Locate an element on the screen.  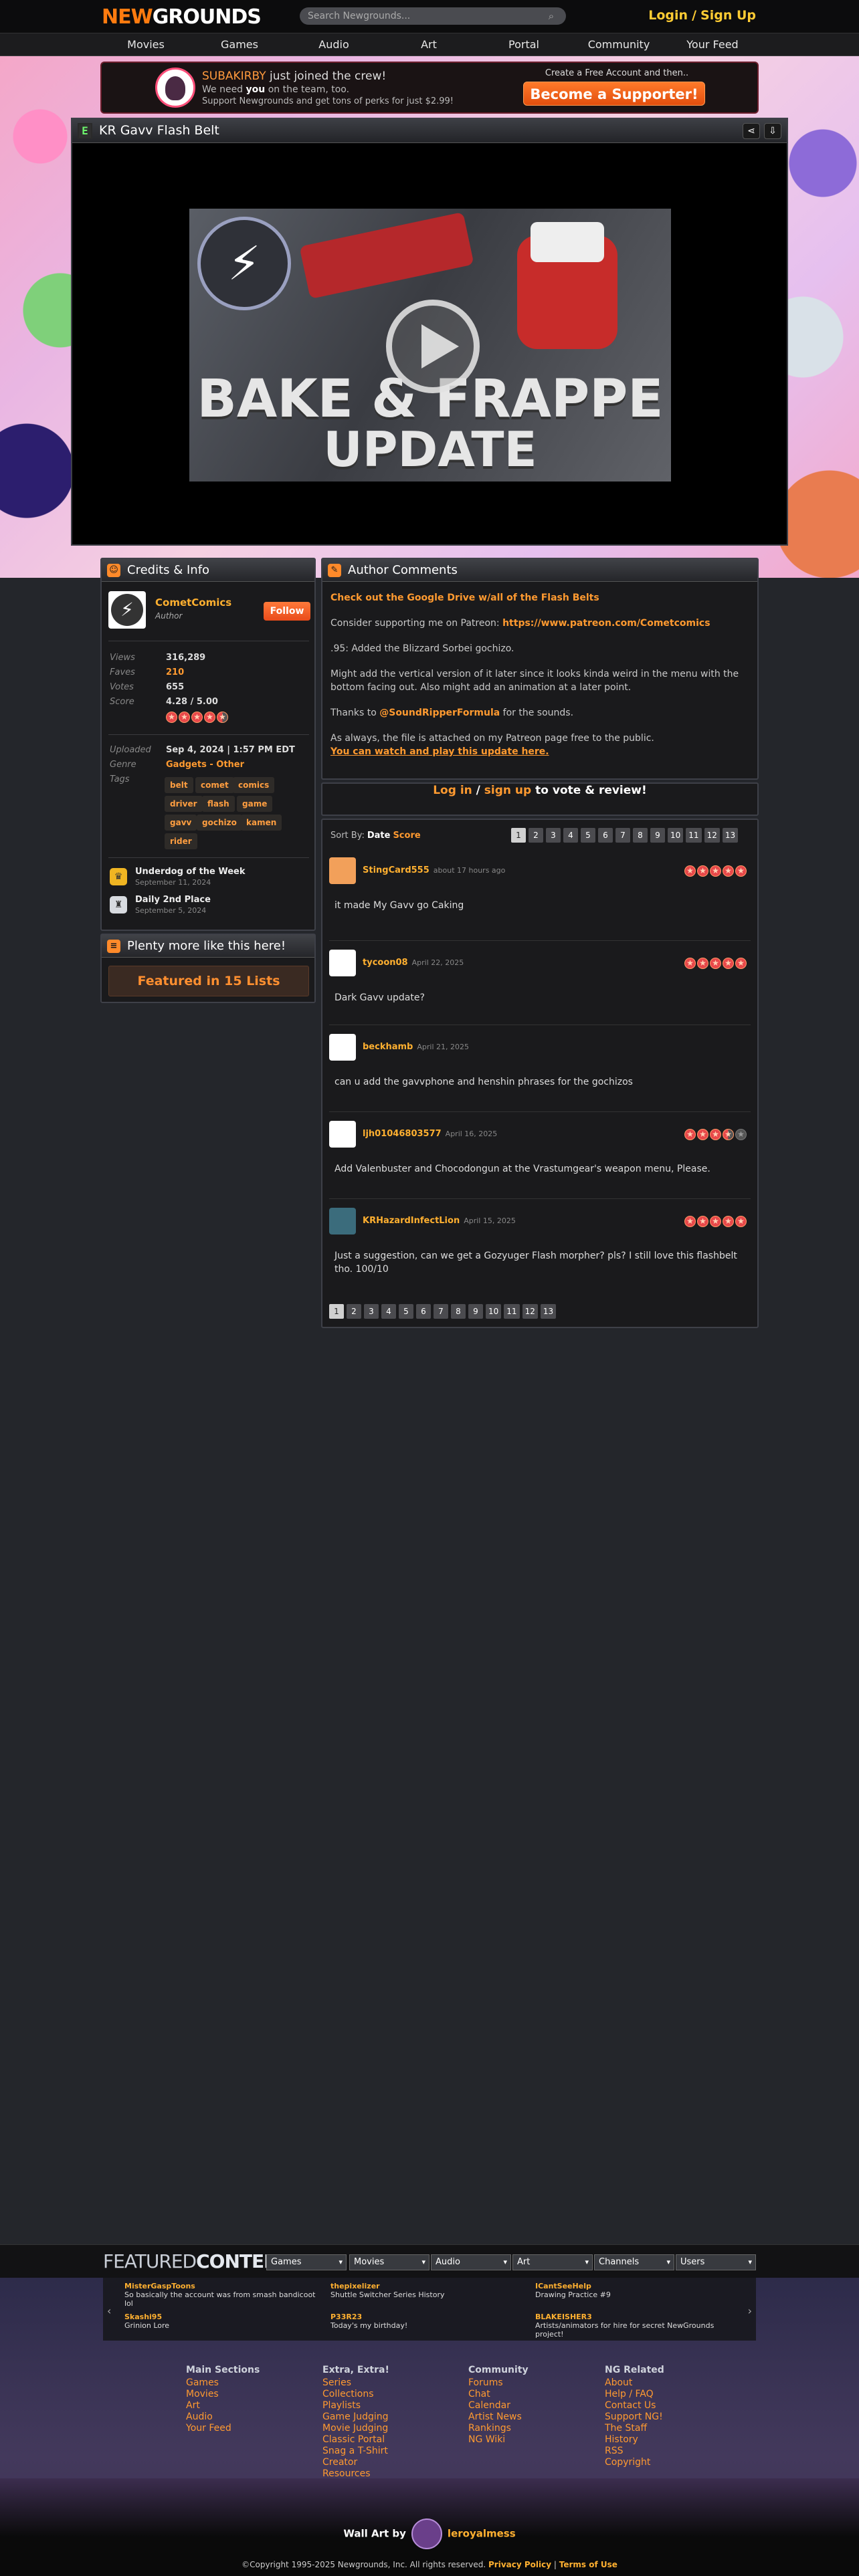
ticker-item: P33R23 Today's my birthday! is located at coordinates (427, 2321).